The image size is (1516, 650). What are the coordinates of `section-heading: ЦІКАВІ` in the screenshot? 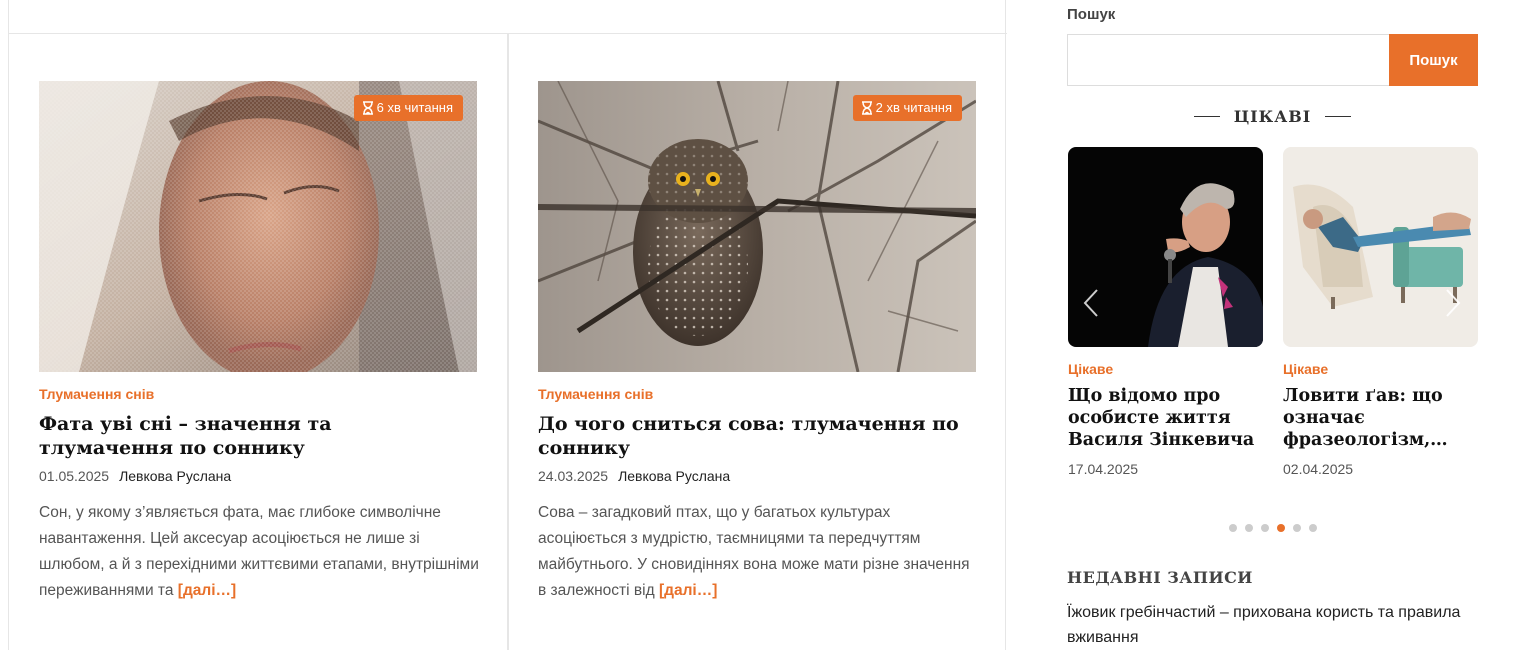 It's located at (1272, 116).